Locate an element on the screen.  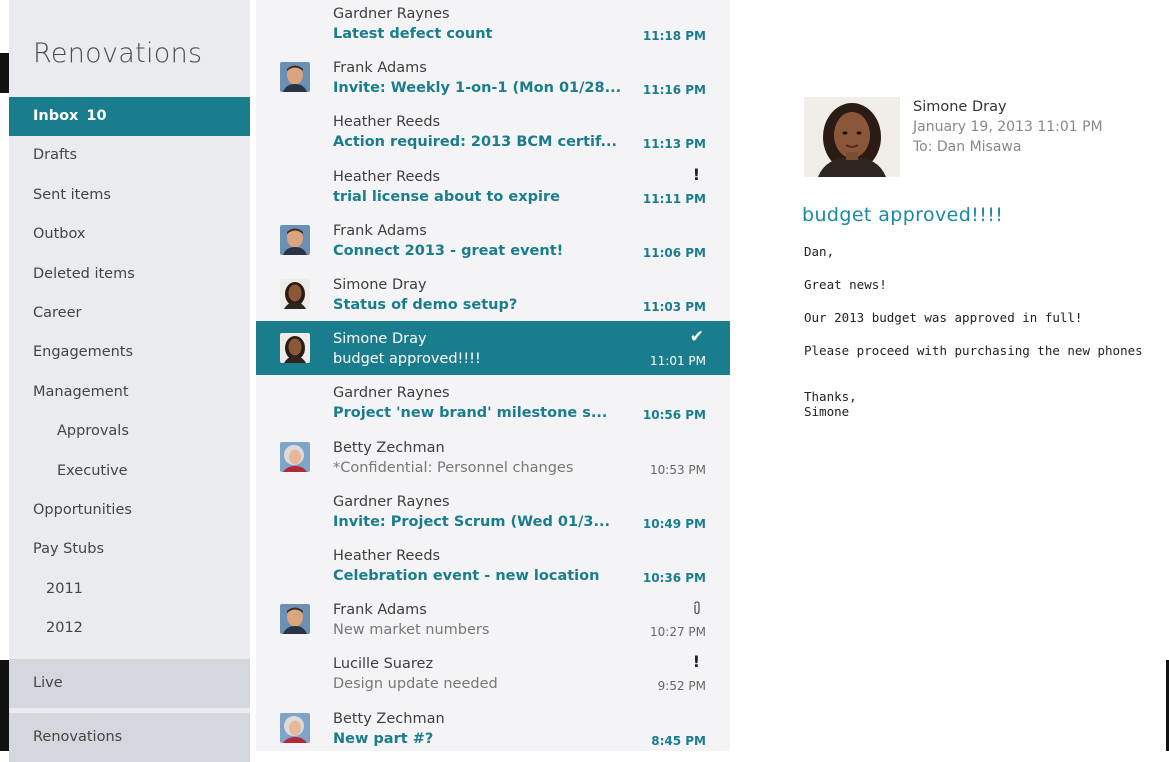
folder-label: Approvals is located at coordinates (93, 431).